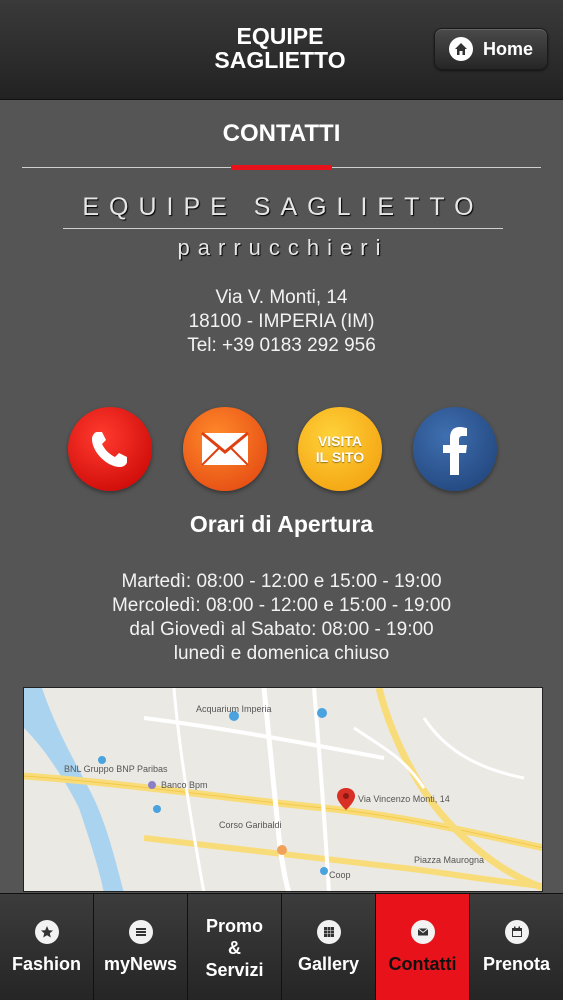 The width and height of the screenshot is (563, 1000). Describe the element at coordinates (328, 932) in the screenshot. I see `grid-icon` at that location.